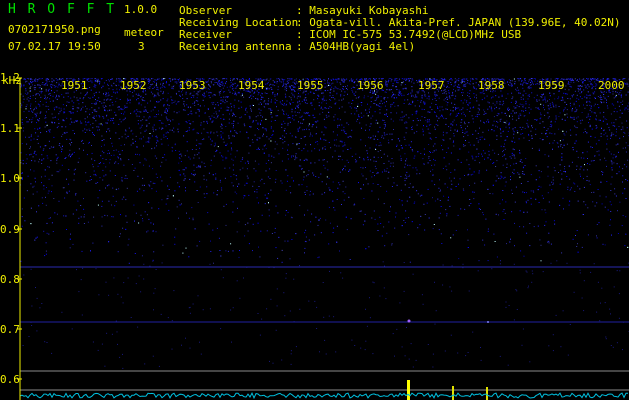  I want to click on time-tick: 1955, so click(310, 85).